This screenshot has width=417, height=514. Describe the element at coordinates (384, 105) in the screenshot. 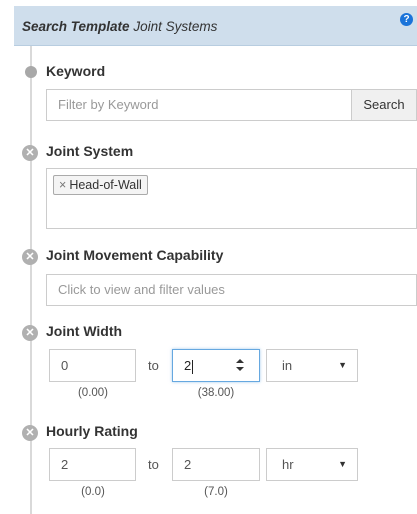

I see `search-button: Search` at that location.